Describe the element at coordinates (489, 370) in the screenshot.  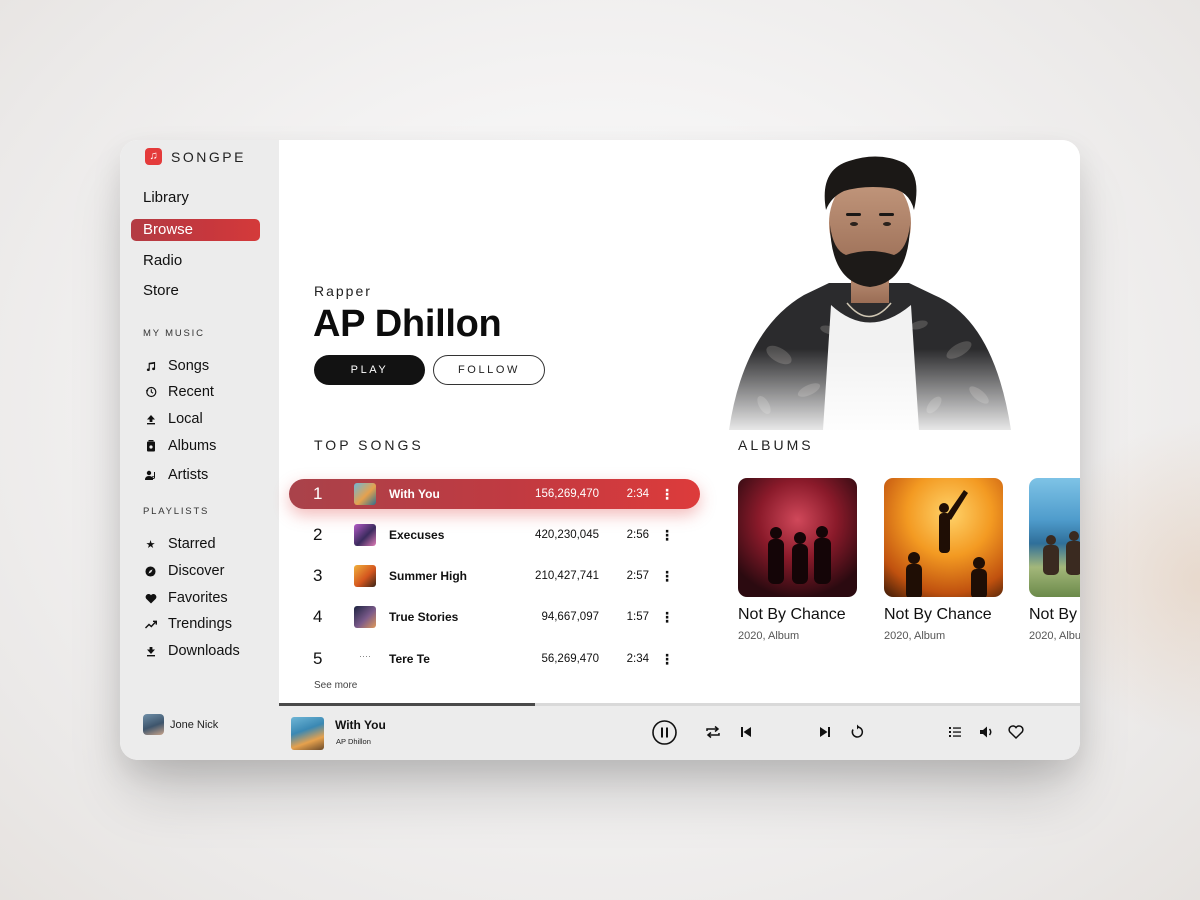
I see `follow-button: FOLLOW` at that location.